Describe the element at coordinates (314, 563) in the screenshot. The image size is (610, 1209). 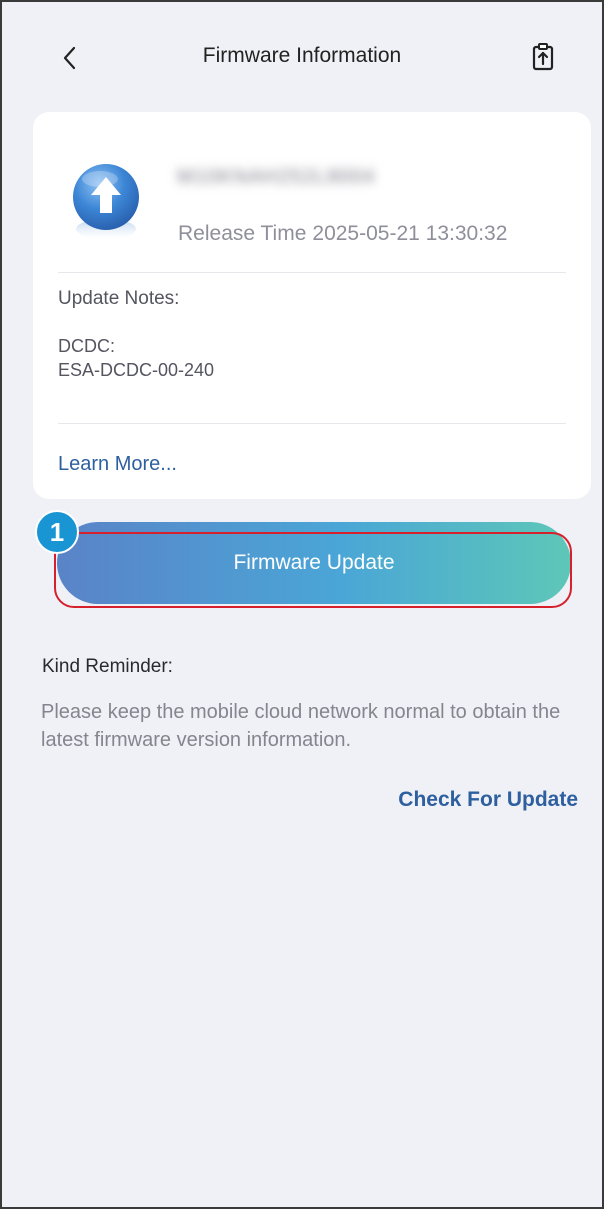
I see `firmware-update-button: Firmware Update` at that location.